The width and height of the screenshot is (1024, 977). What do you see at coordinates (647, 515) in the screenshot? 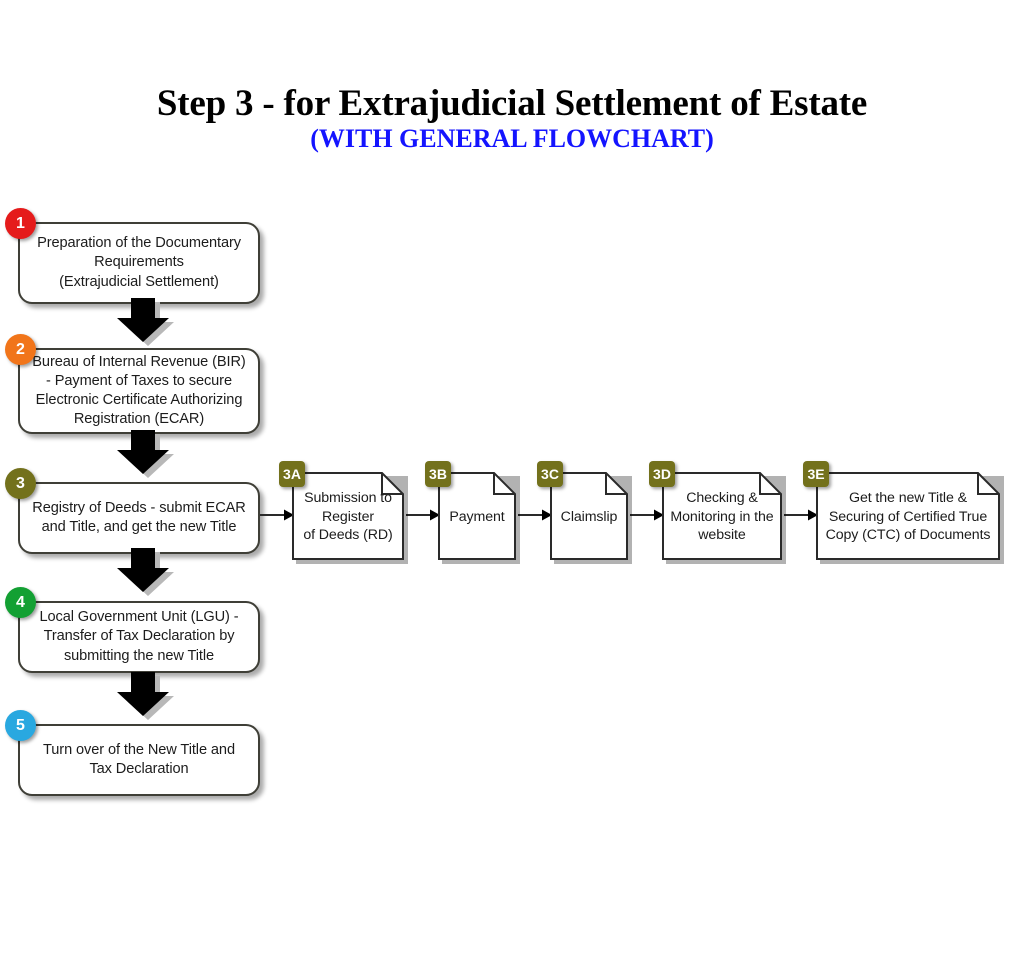
I see `connector-3C-to-3D` at bounding box center [647, 515].